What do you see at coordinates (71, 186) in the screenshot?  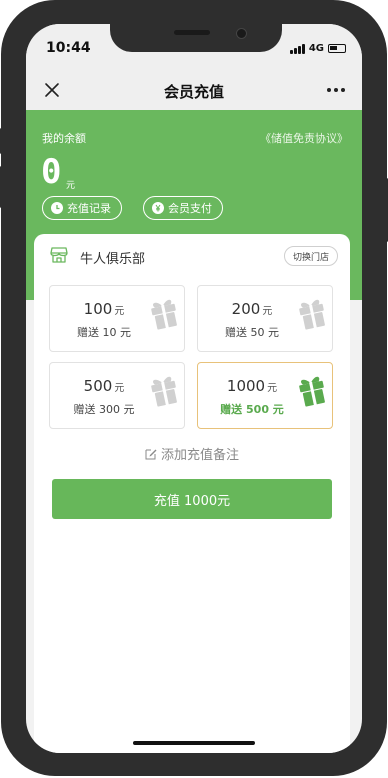 I see `balance-unit: 元` at bounding box center [71, 186].